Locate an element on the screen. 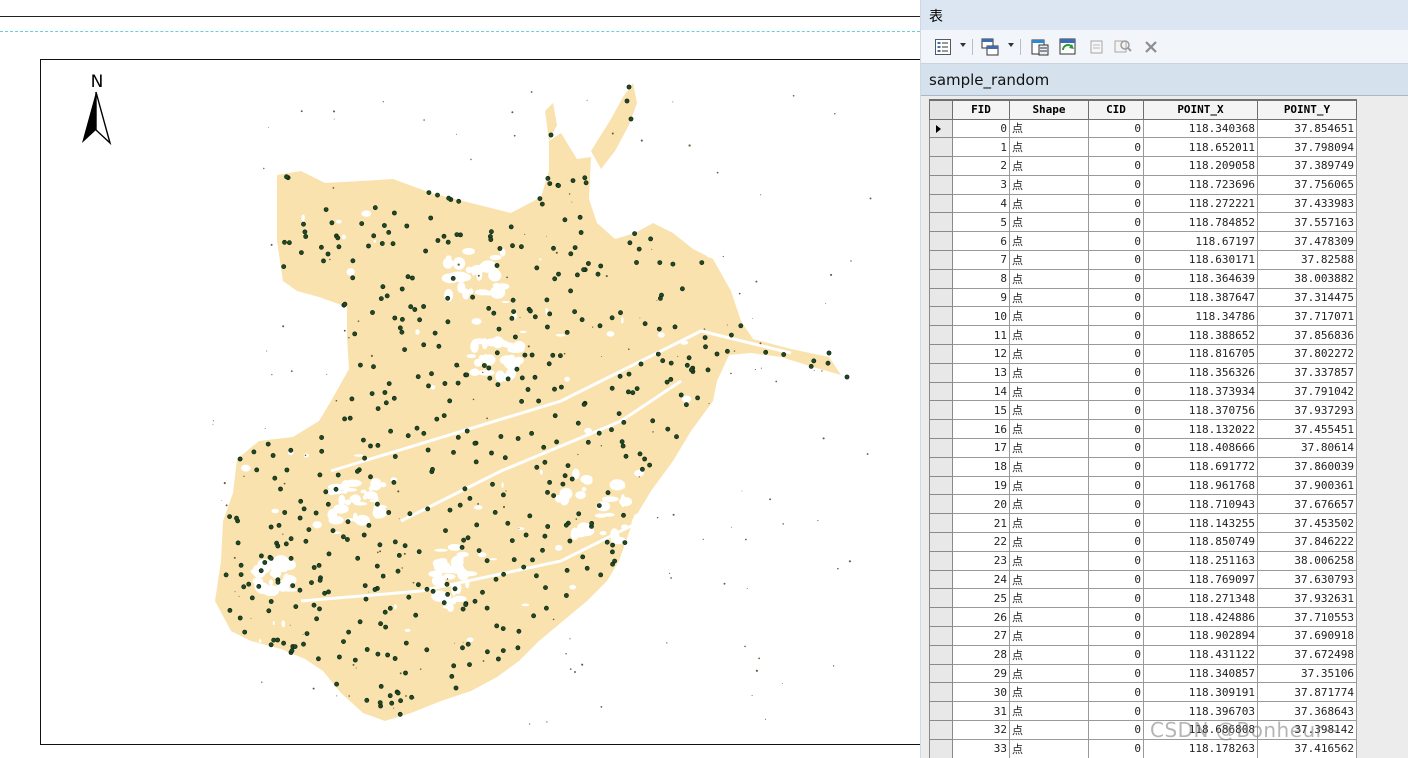 This screenshot has height=758, width=1408. cell-fid: 23 is located at coordinates (981, 560).